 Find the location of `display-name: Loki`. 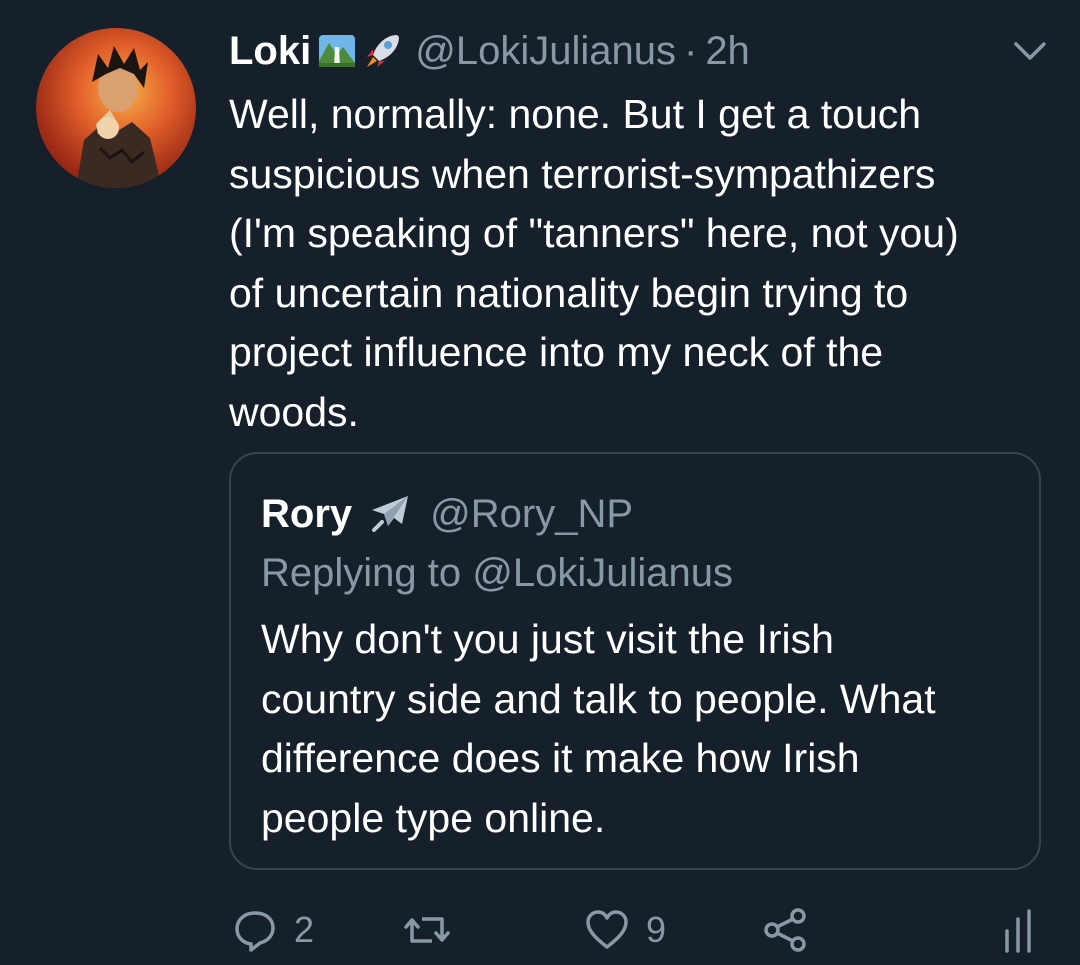

display-name: Loki is located at coordinates (270, 51).